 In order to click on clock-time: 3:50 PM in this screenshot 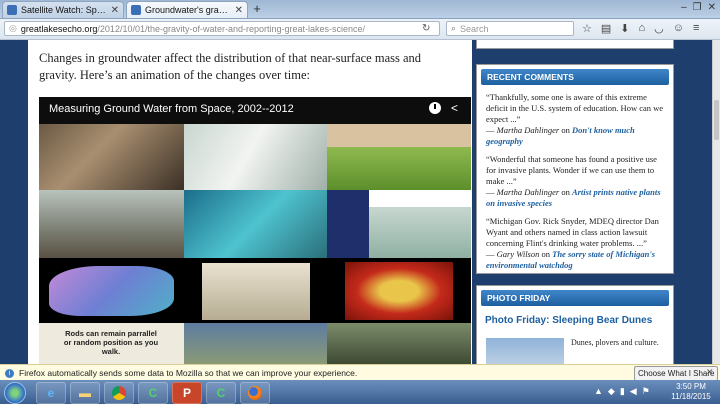, I will do `click(691, 386)`.